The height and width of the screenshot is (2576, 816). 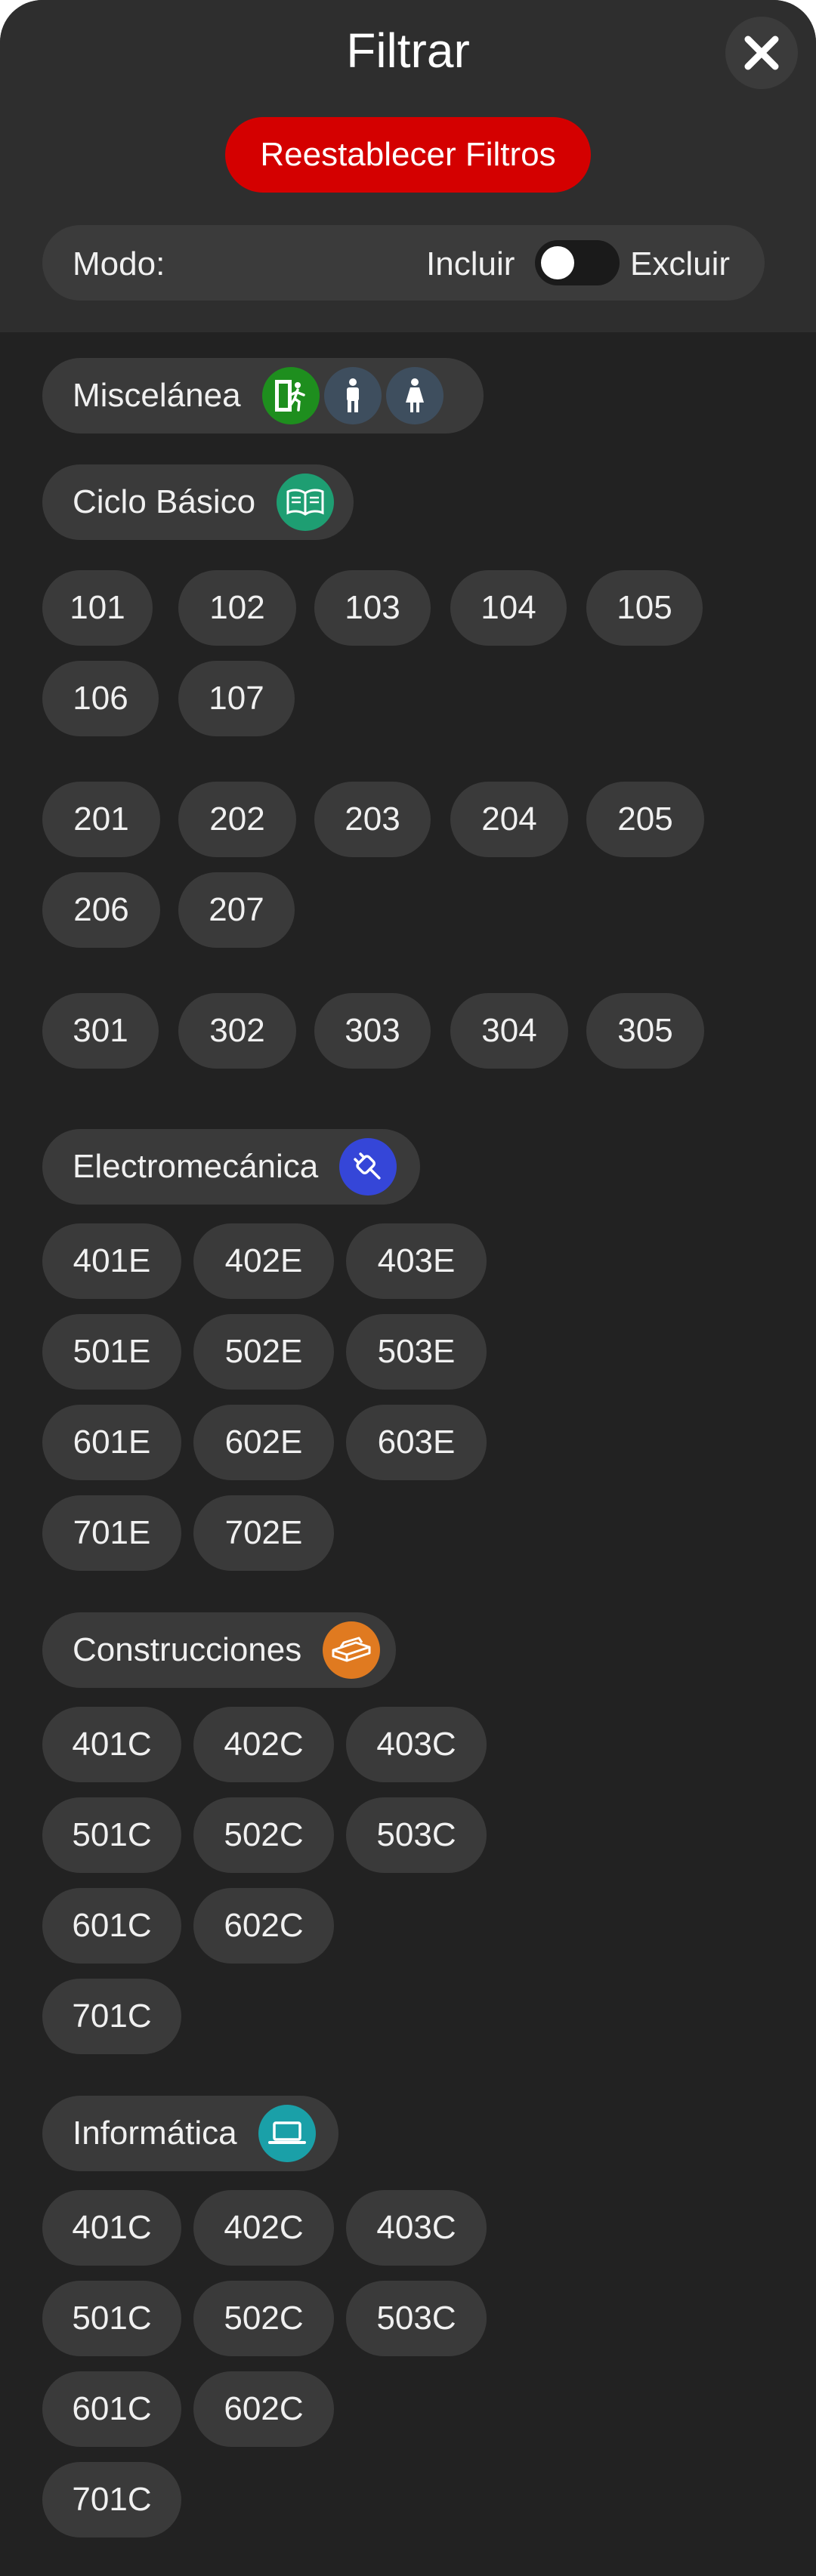 What do you see at coordinates (111, 1352) in the screenshot?
I see `room-chip-501e: 501E` at bounding box center [111, 1352].